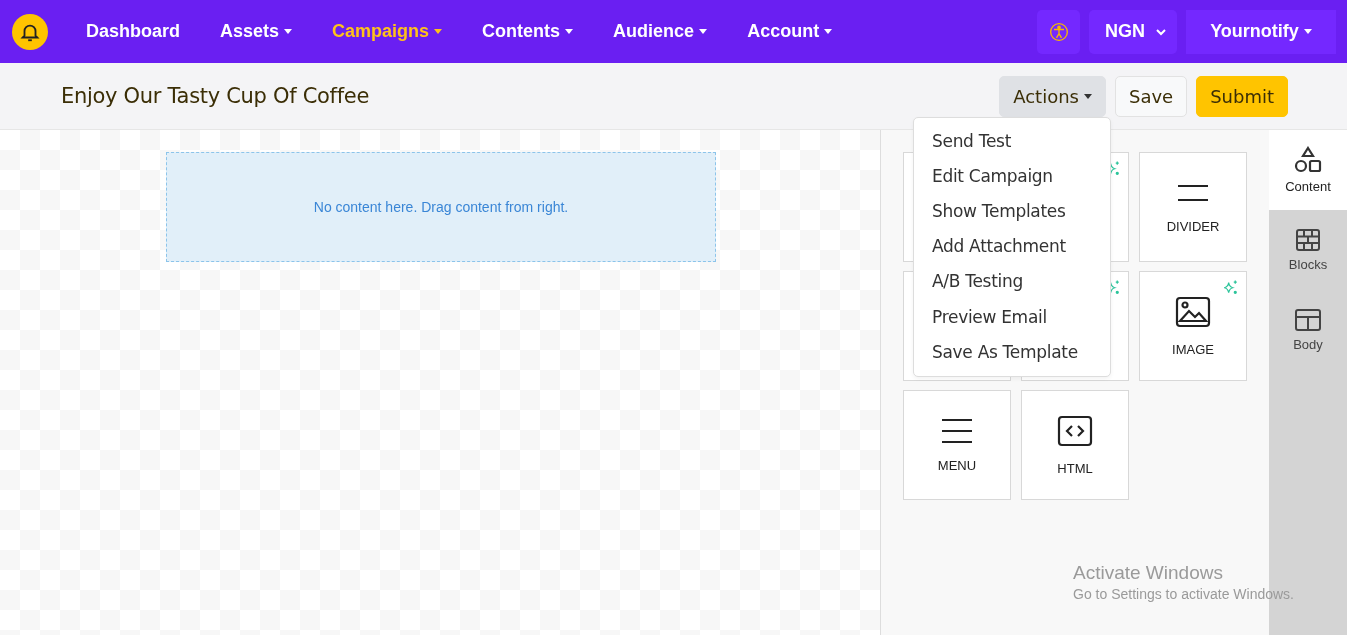 The width and height of the screenshot is (1347, 635). What do you see at coordinates (441, 207) in the screenshot?
I see `drop-zone-hint: No content here. Drag content from right.` at bounding box center [441, 207].